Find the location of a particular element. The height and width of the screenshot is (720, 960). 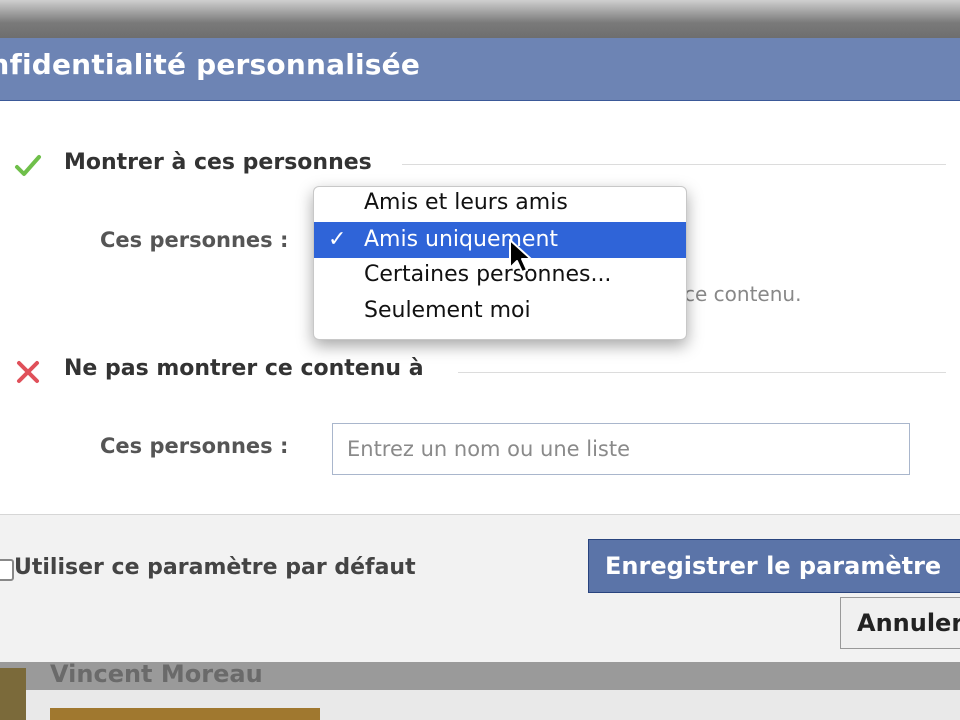

avatar is located at coordinates (13, 694).